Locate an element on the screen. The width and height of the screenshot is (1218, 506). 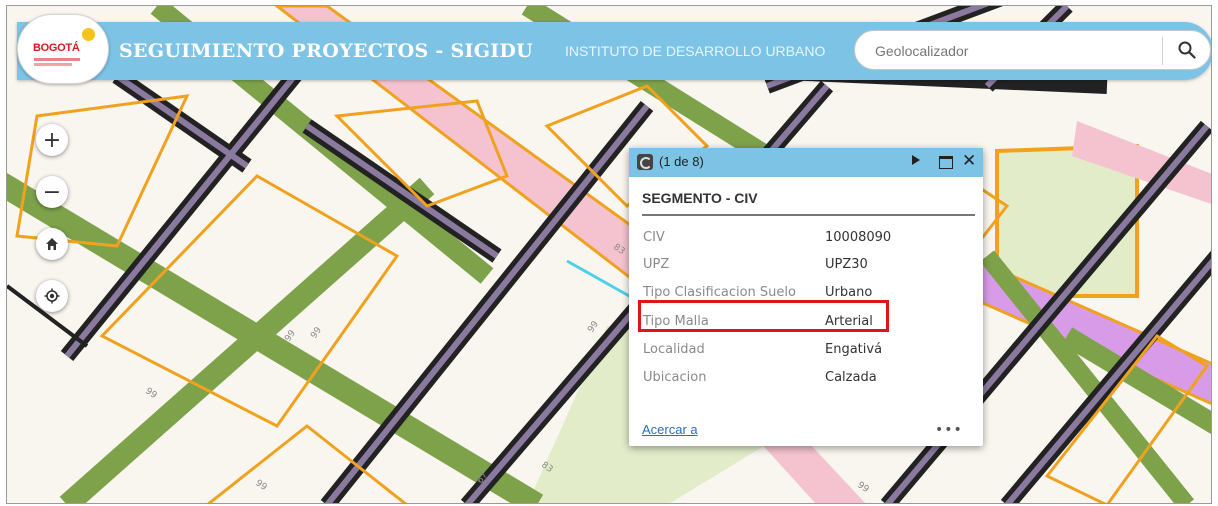
highlight-box is located at coordinates (763, 316).